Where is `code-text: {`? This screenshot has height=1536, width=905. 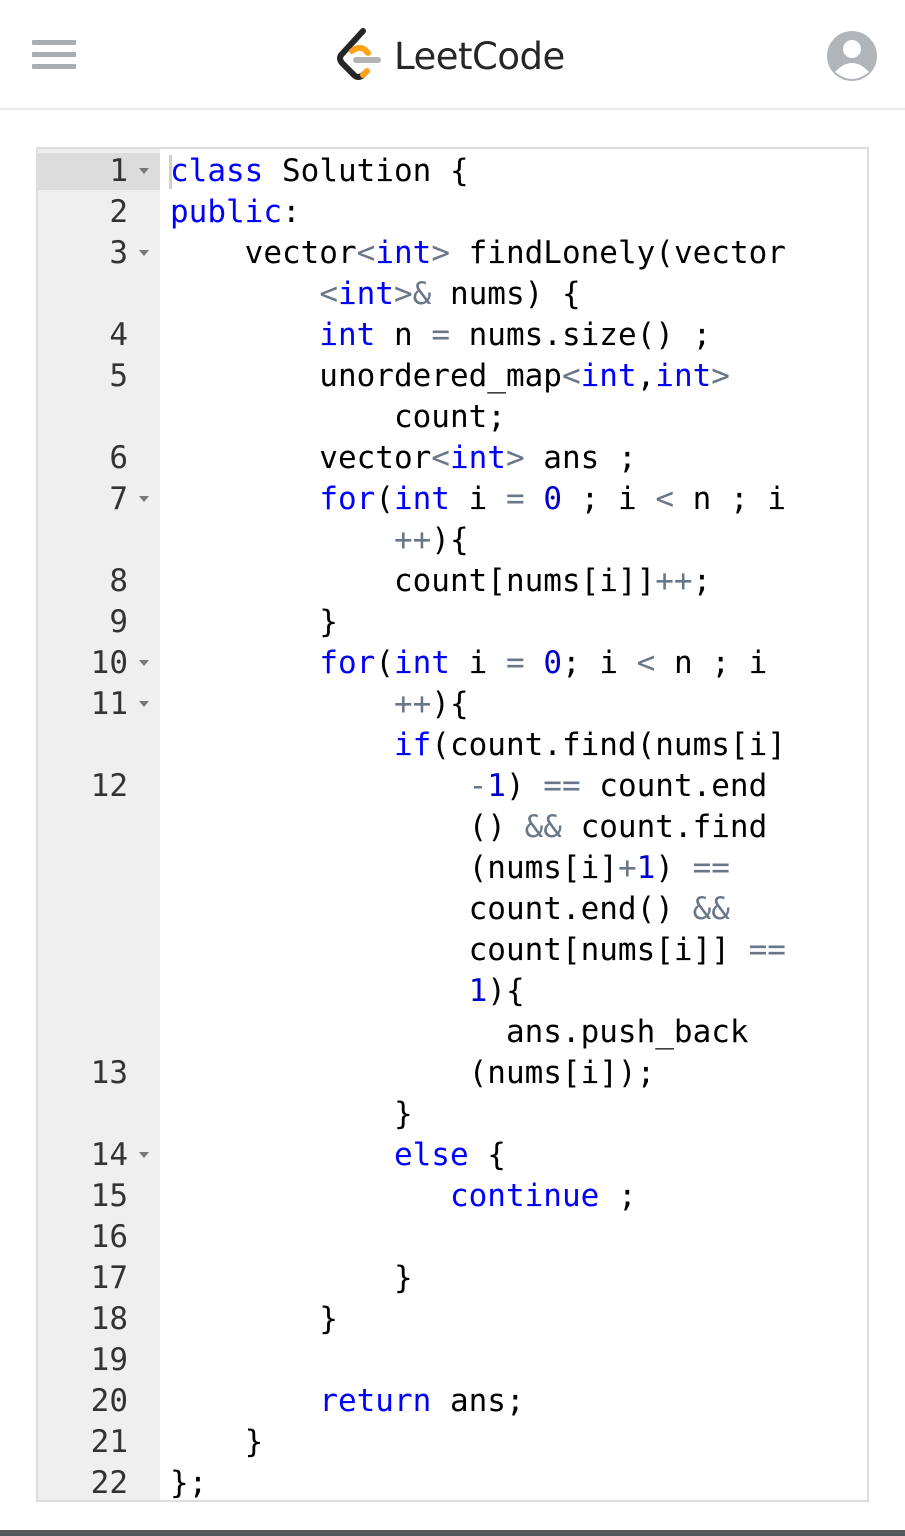 code-text: { is located at coordinates (487, 1155).